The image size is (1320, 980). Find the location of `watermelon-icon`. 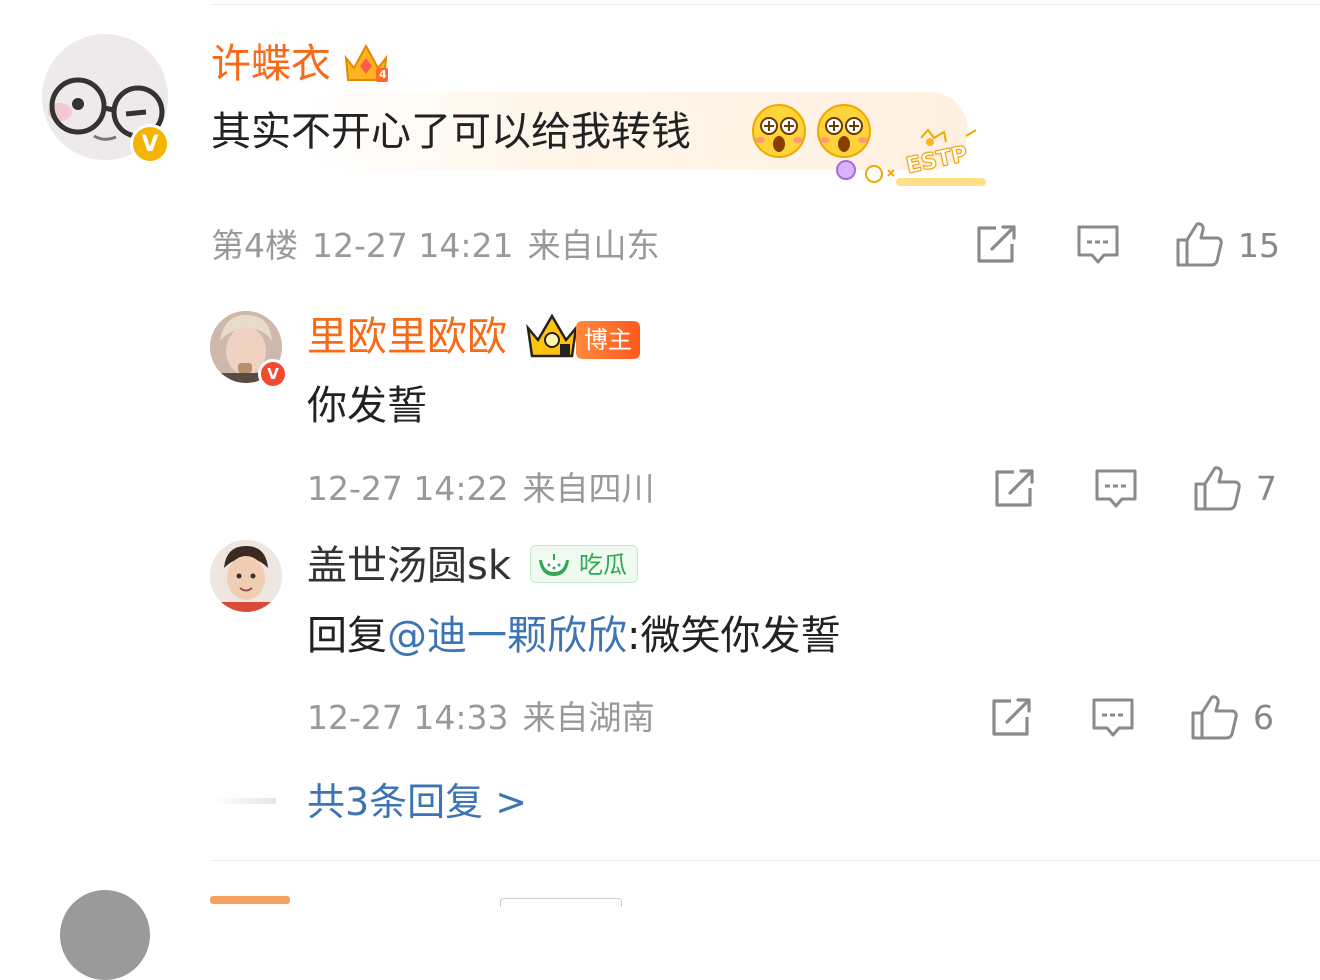

watermelon-icon is located at coordinates (554, 570).